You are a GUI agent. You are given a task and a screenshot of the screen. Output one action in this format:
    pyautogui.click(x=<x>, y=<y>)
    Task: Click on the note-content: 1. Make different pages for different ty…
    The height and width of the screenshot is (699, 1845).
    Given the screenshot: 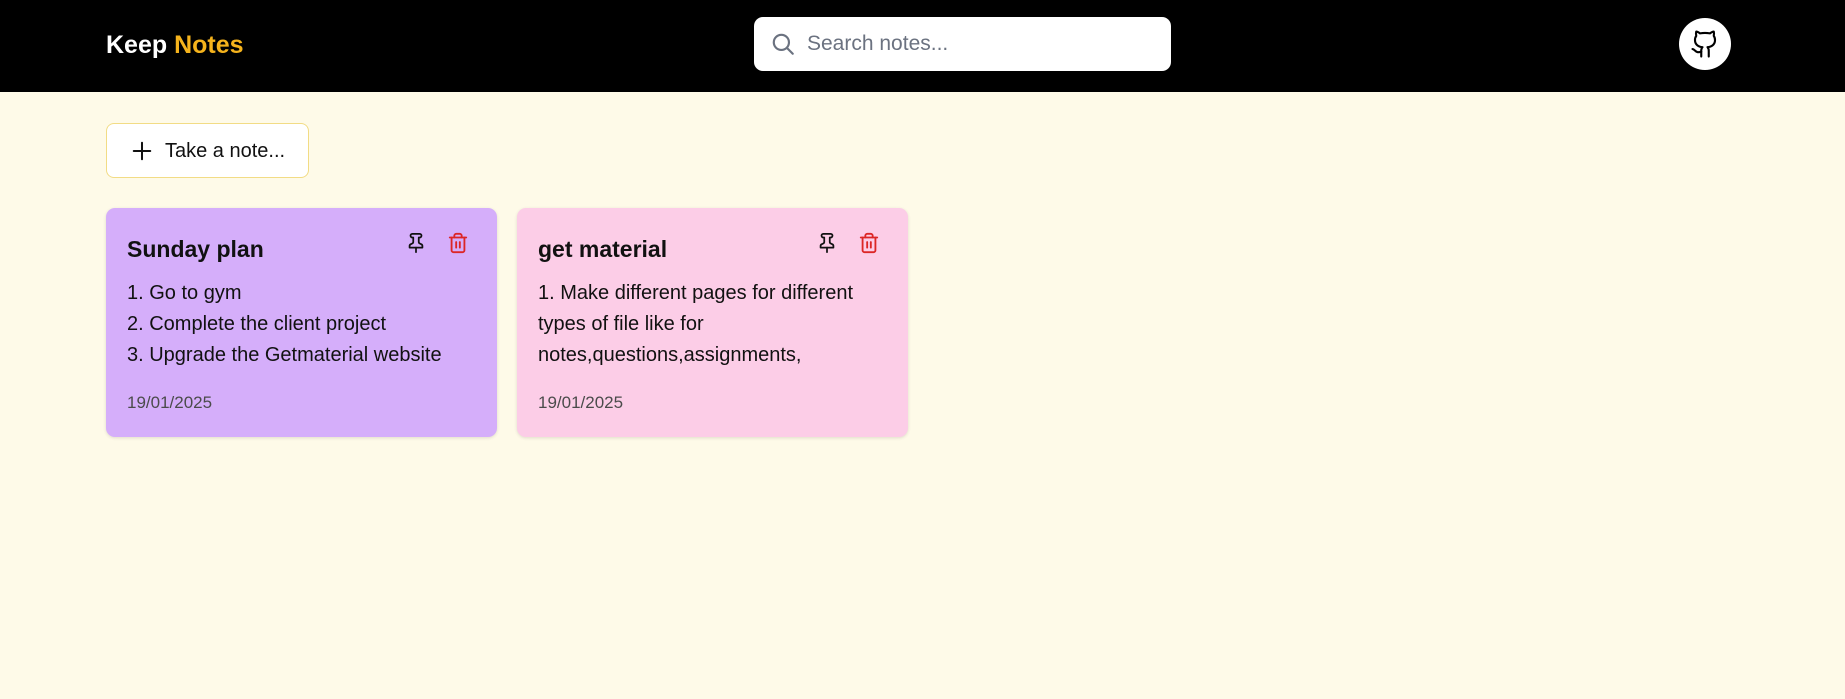 What is the action you would take?
    pyautogui.click(x=718, y=324)
    